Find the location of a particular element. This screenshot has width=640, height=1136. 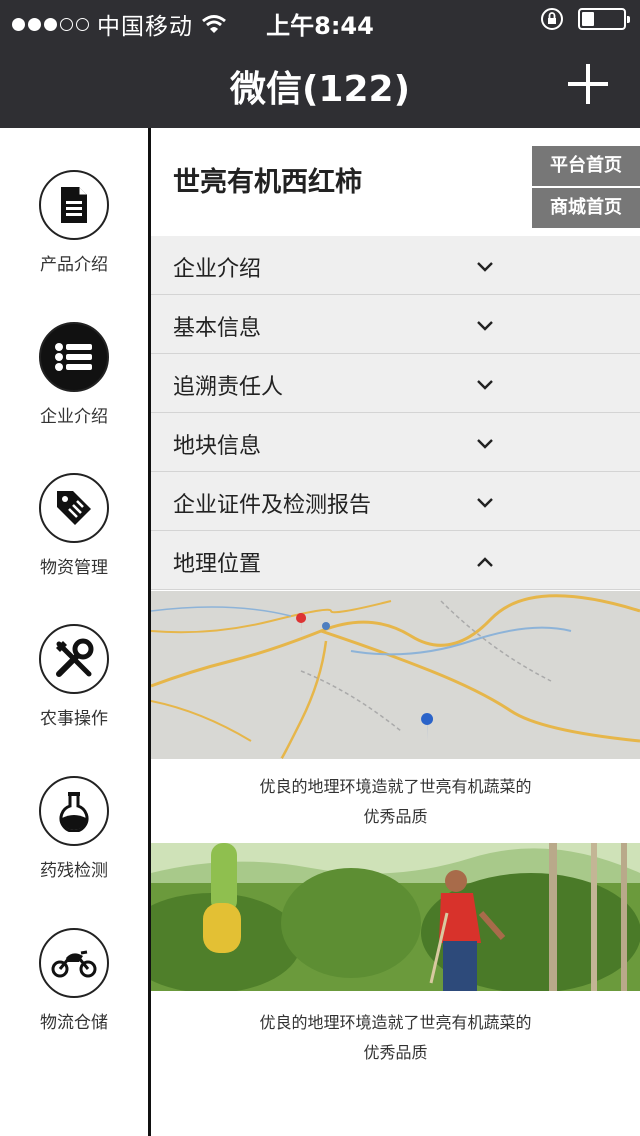

accordion-item-certificates: 企业证件及检测报告 is located at coordinates (395, 501).